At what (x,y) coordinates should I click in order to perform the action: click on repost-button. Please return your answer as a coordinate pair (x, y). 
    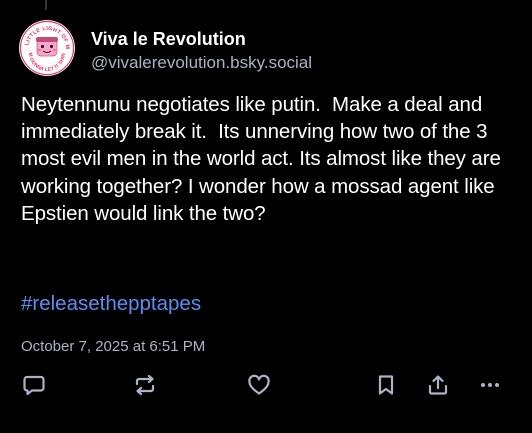
    Looking at the image, I should click on (145, 385).